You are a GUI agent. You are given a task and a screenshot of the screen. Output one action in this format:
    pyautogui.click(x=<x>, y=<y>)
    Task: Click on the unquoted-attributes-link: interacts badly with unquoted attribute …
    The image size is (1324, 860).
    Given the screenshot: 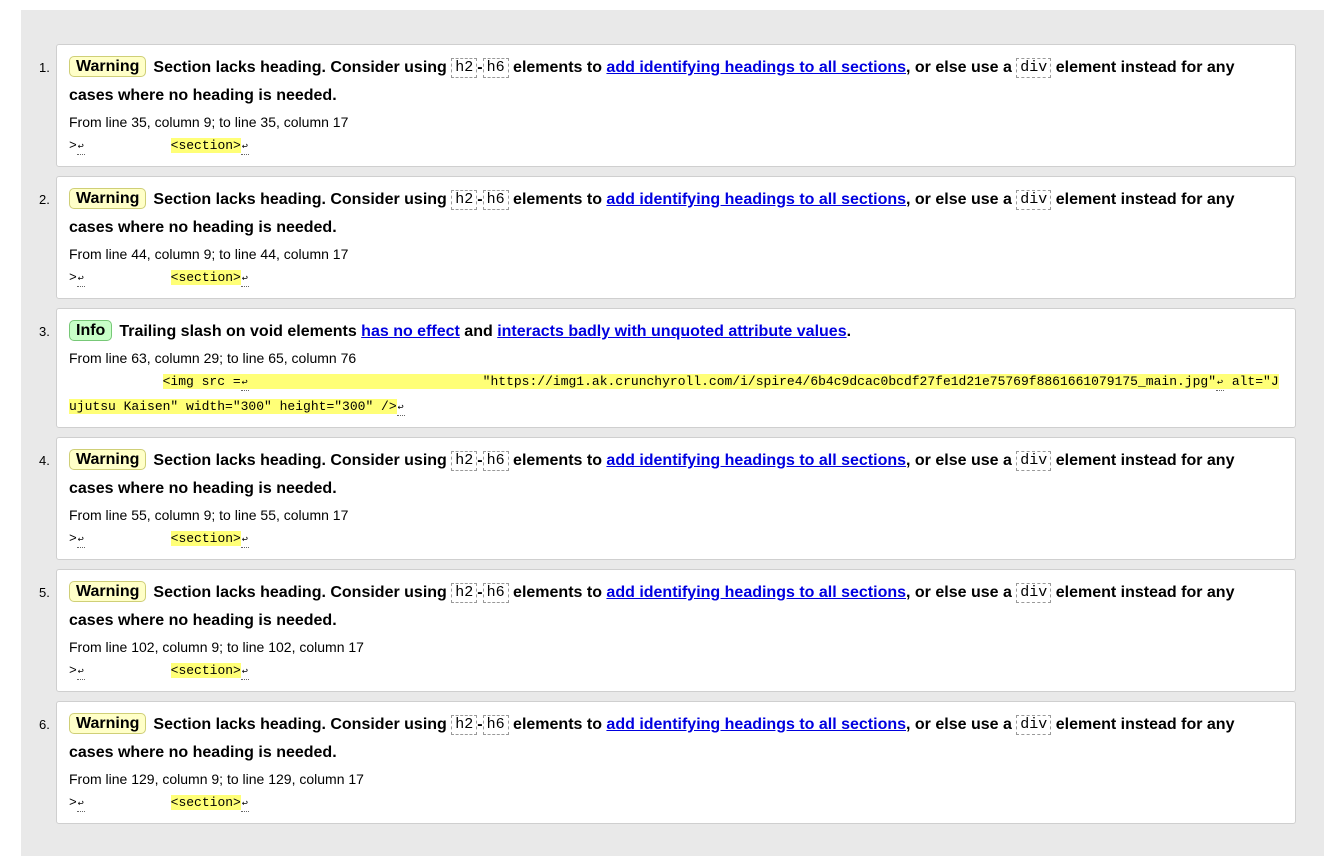 What is the action you would take?
    pyautogui.click(x=671, y=331)
    